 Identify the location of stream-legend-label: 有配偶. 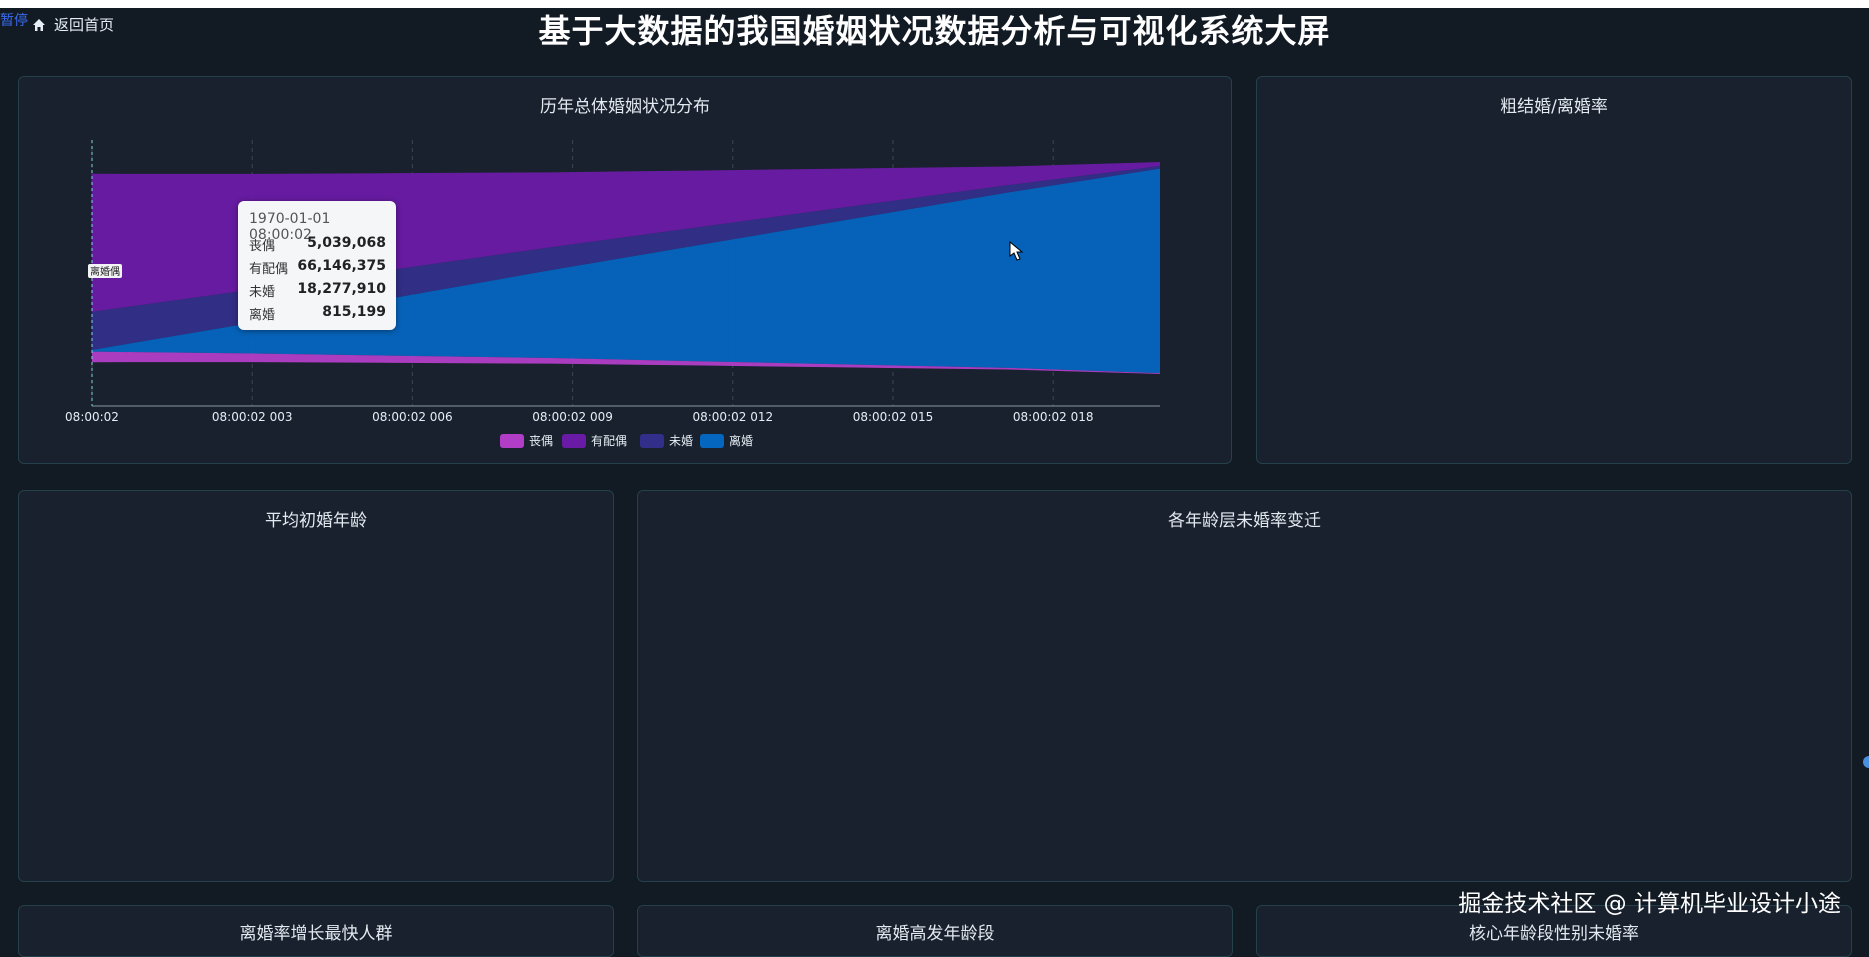
(609, 441).